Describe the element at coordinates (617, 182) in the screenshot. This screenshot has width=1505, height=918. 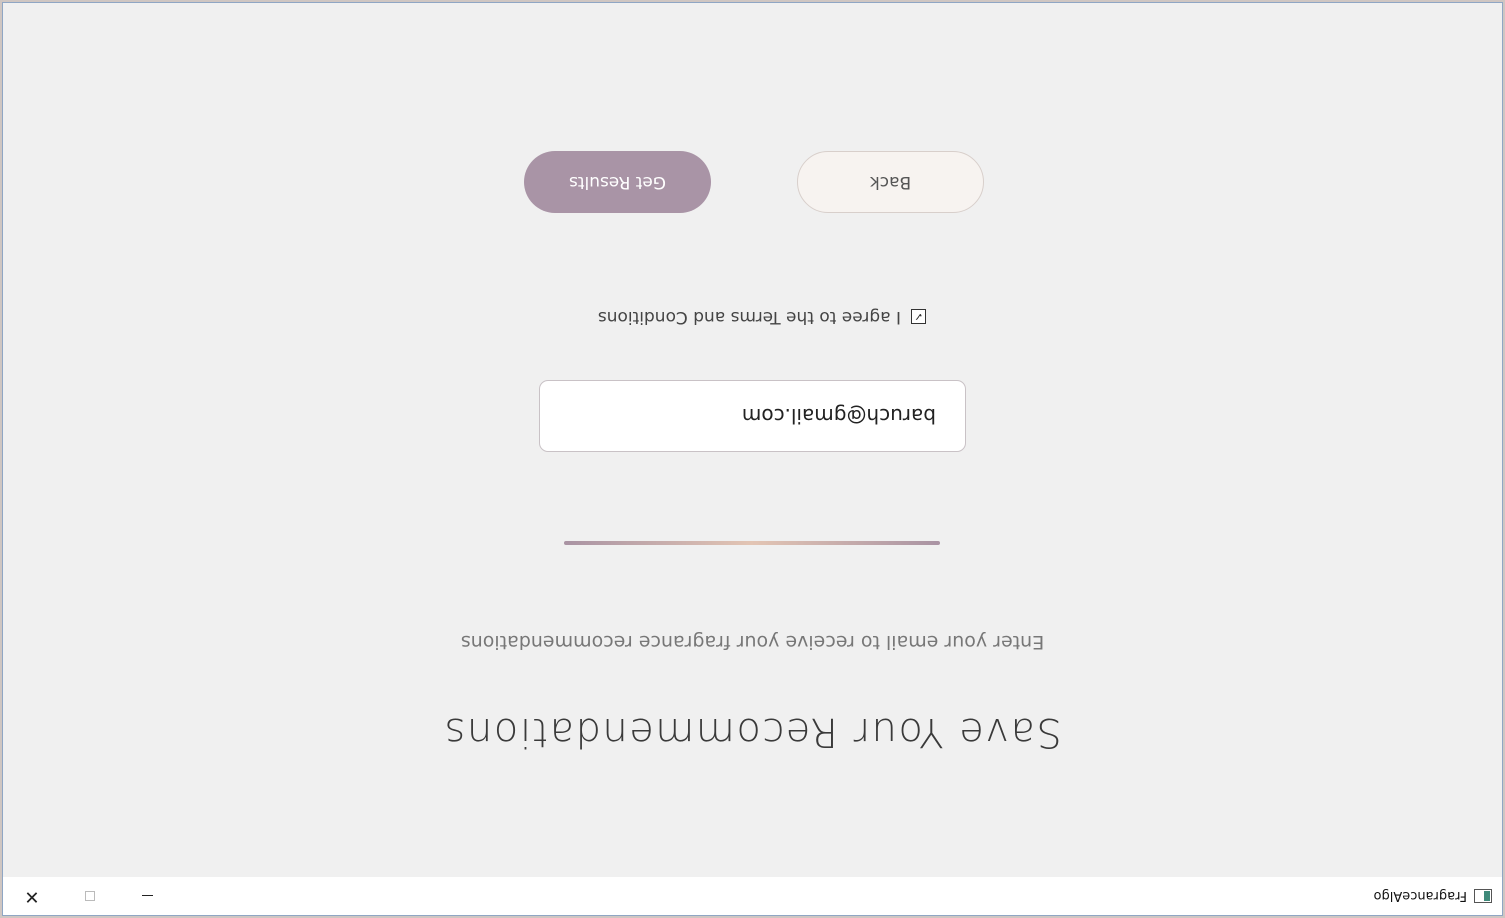
I see `get-results-button: Get Results` at that location.